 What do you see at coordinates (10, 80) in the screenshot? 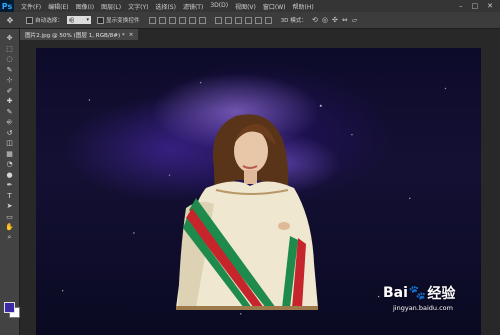
I see `crop-tool-icon: ⊹` at bounding box center [10, 80].